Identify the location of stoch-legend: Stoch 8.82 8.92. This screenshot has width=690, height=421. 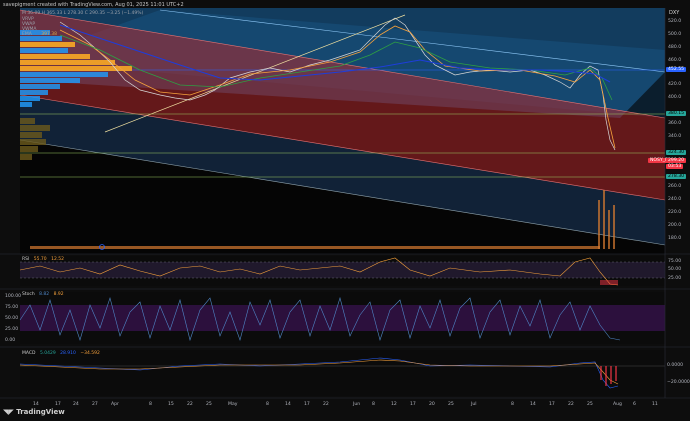
(43, 294).